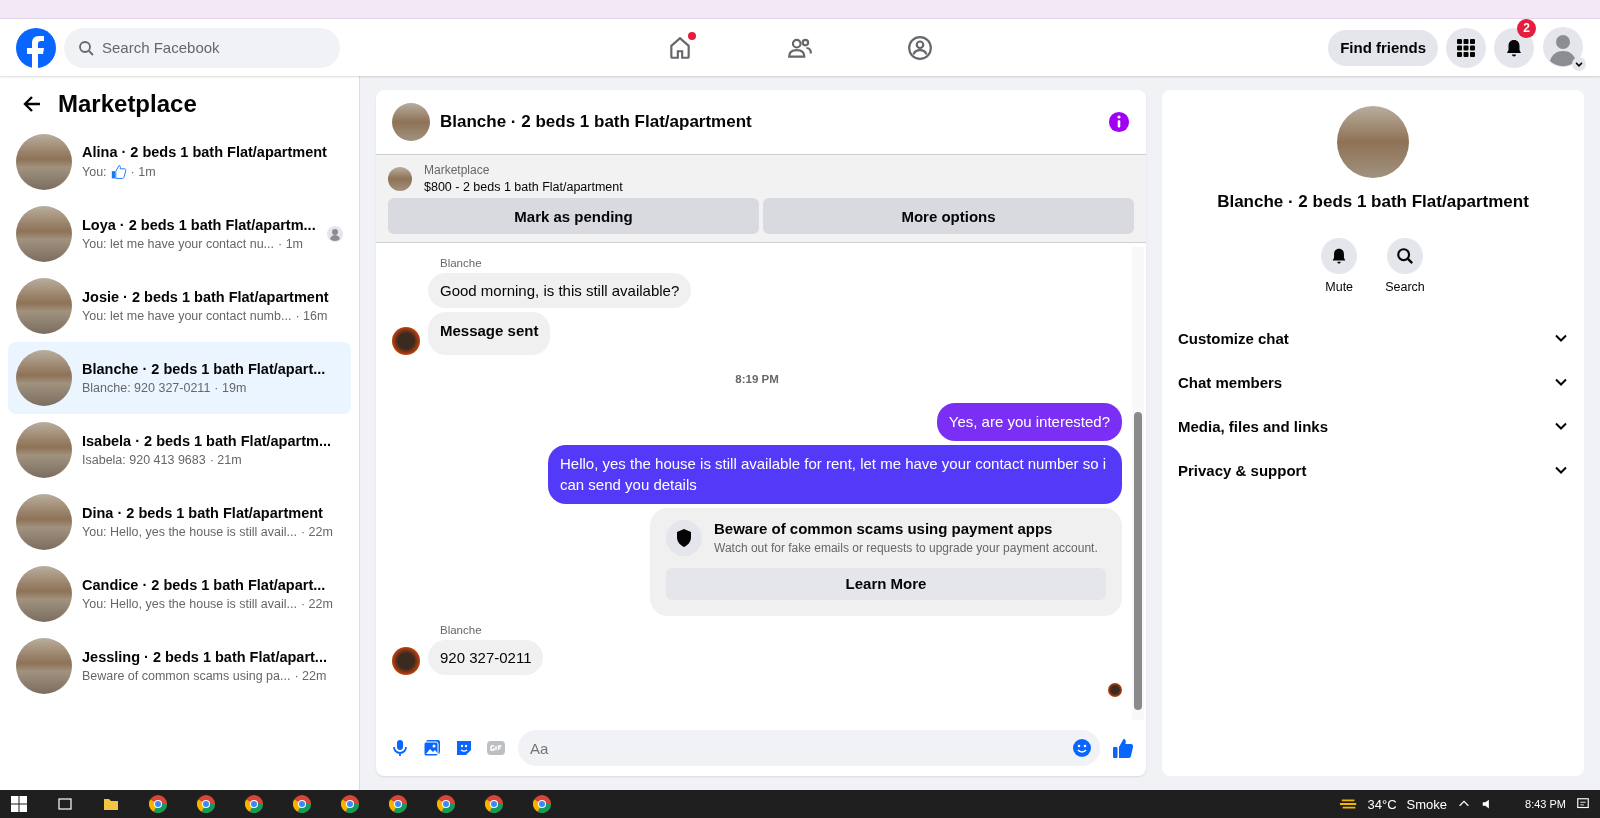 Image resolution: width=1600 pixels, height=818 pixels. I want to click on outgoing-message: Yes, are you interested?, so click(1029, 422).